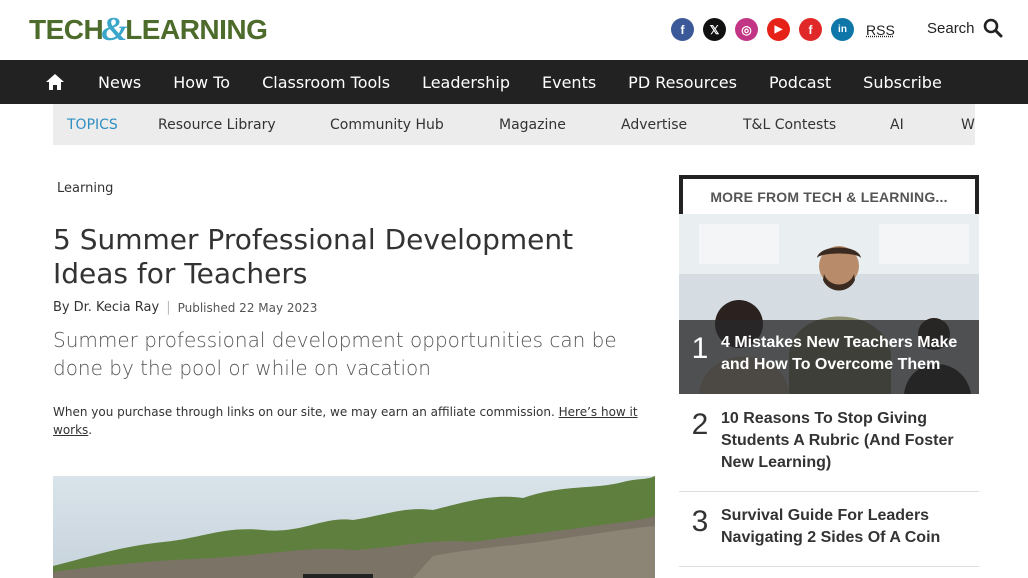 The image size is (1028, 578). What do you see at coordinates (993, 28) in the screenshot?
I see `search-icon` at bounding box center [993, 28].